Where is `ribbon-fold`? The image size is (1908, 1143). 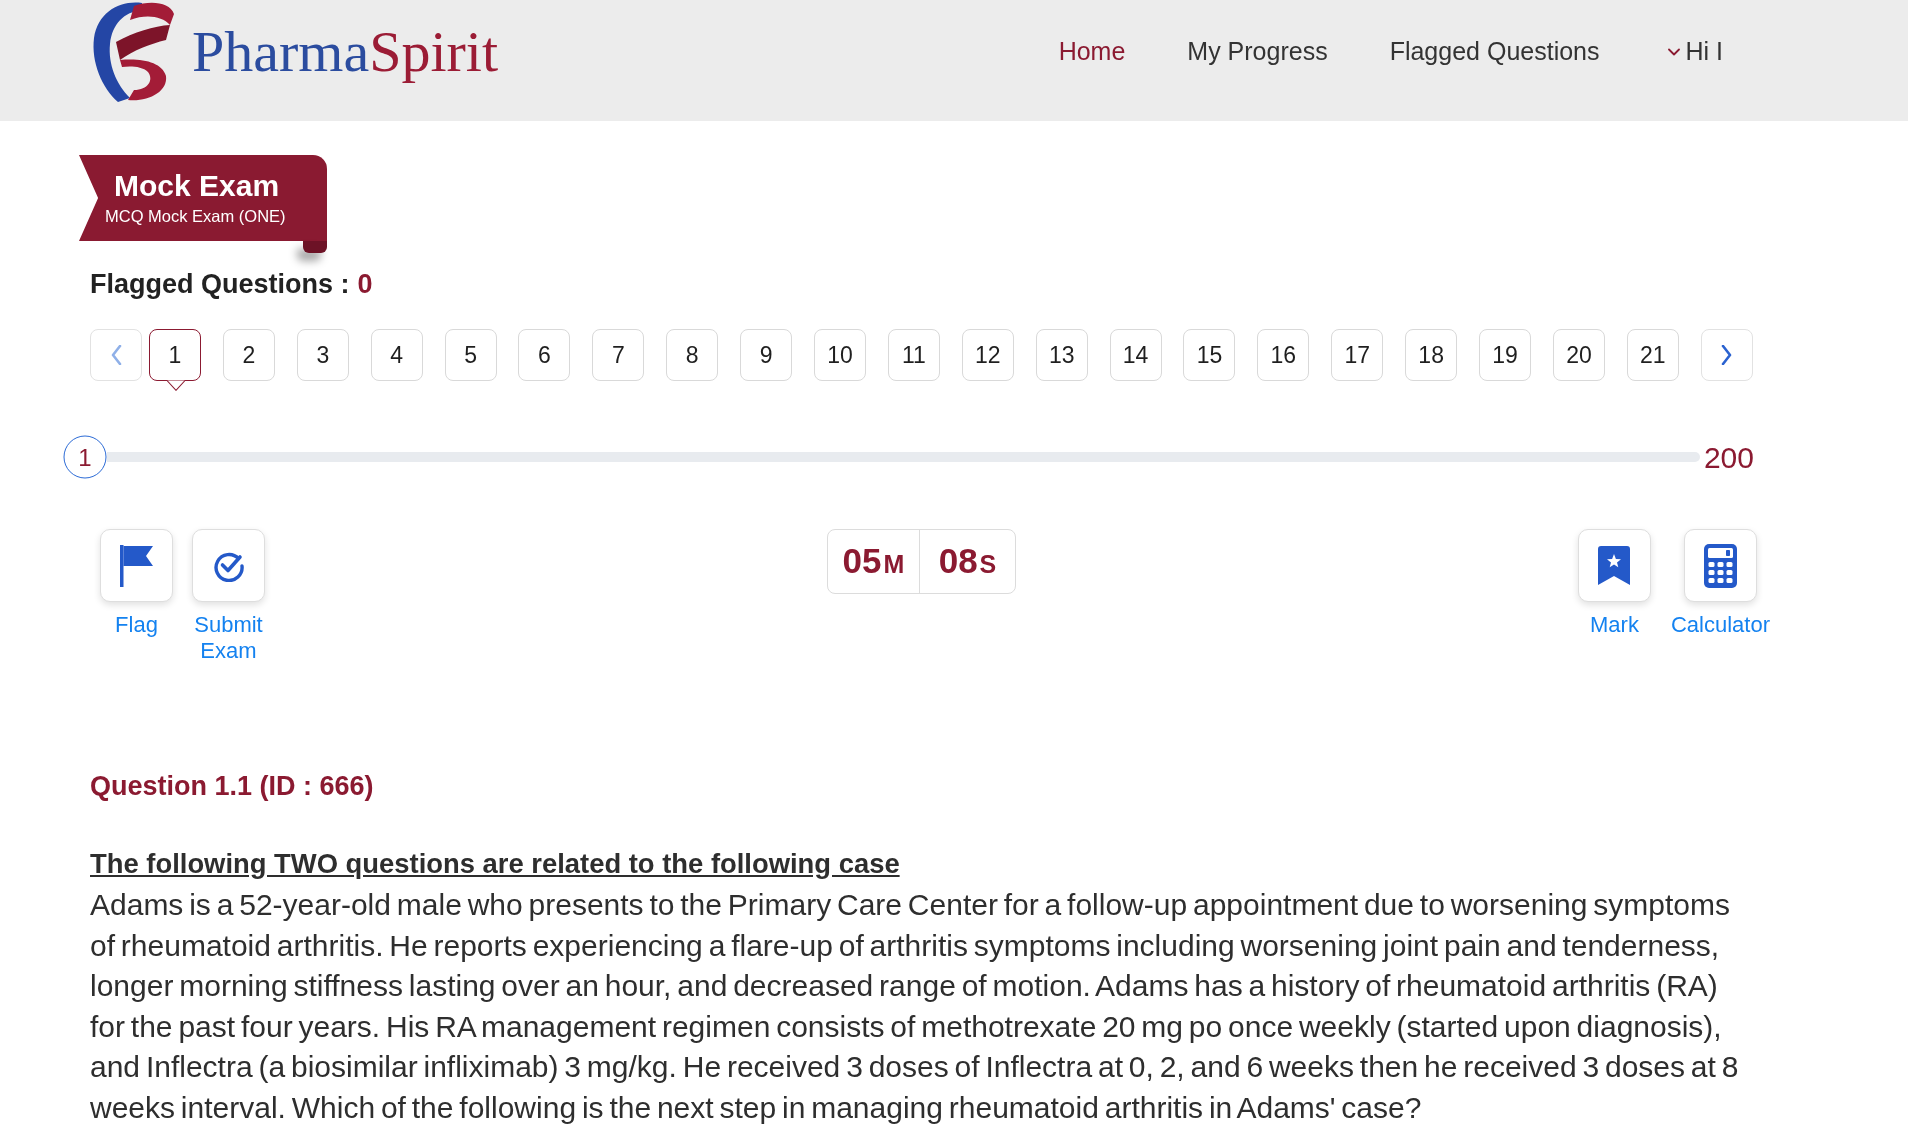
ribbon-fold is located at coordinates (315, 247).